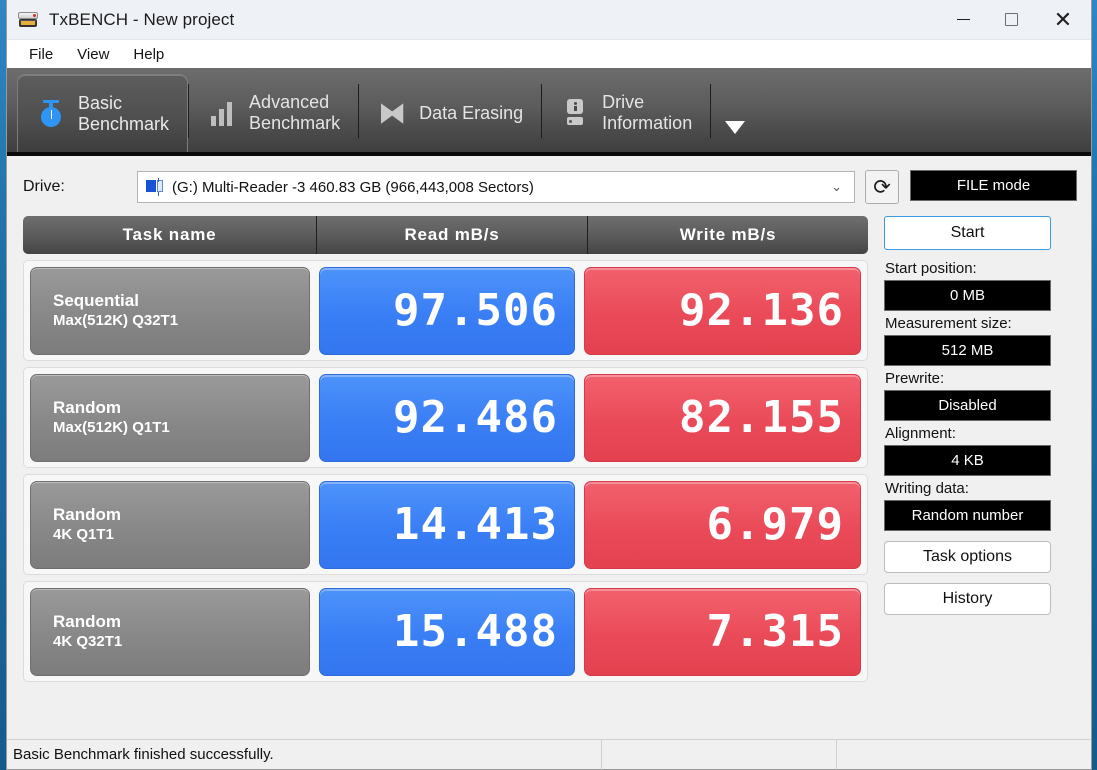  I want to click on read-value-cell: 15.488, so click(447, 631).